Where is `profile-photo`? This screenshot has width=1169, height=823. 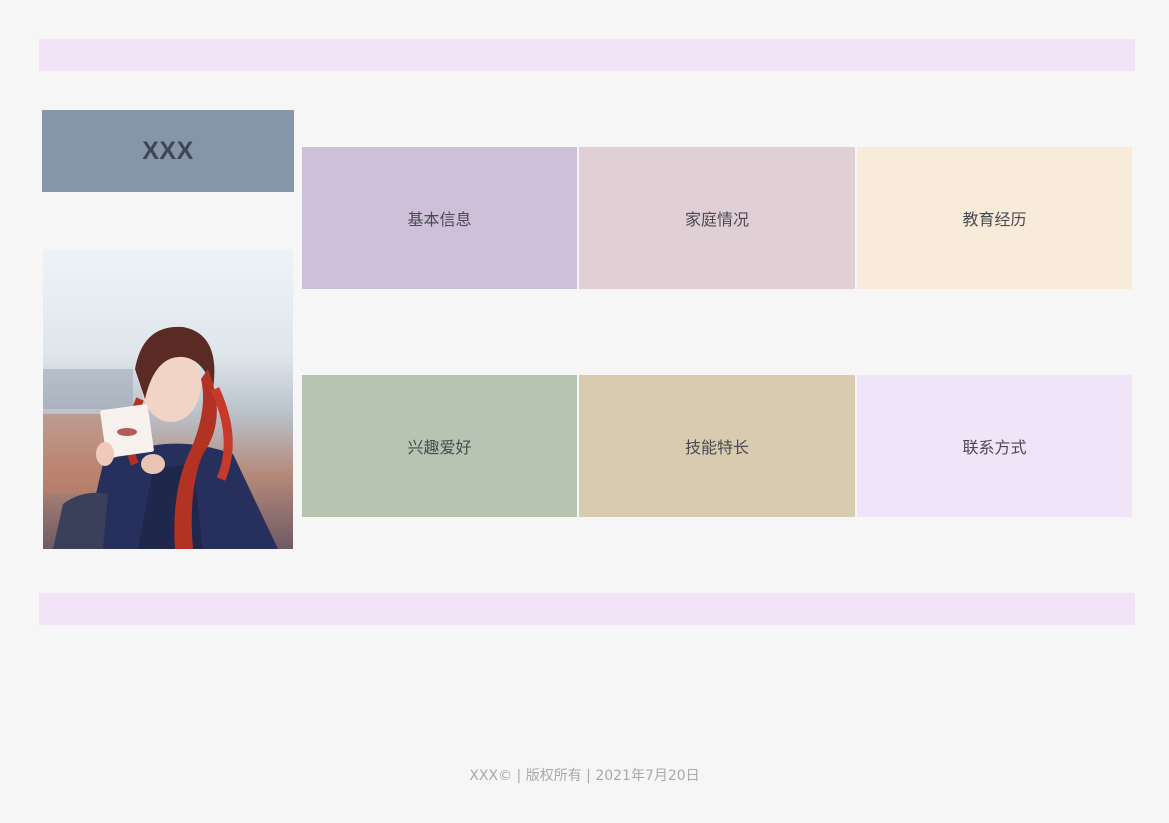 profile-photo is located at coordinates (168, 399).